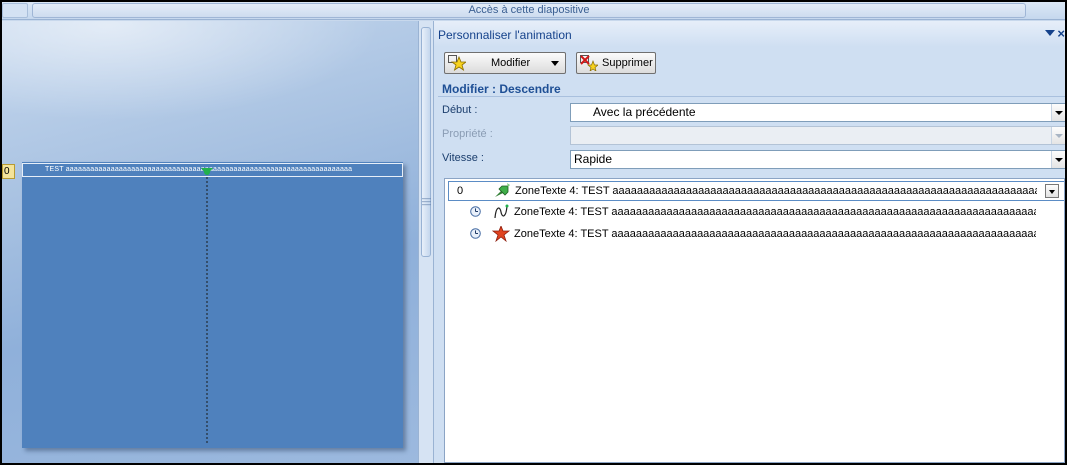  What do you see at coordinates (1058, 159) in the screenshot?
I see `speed-dropdown-arrow-icon` at bounding box center [1058, 159].